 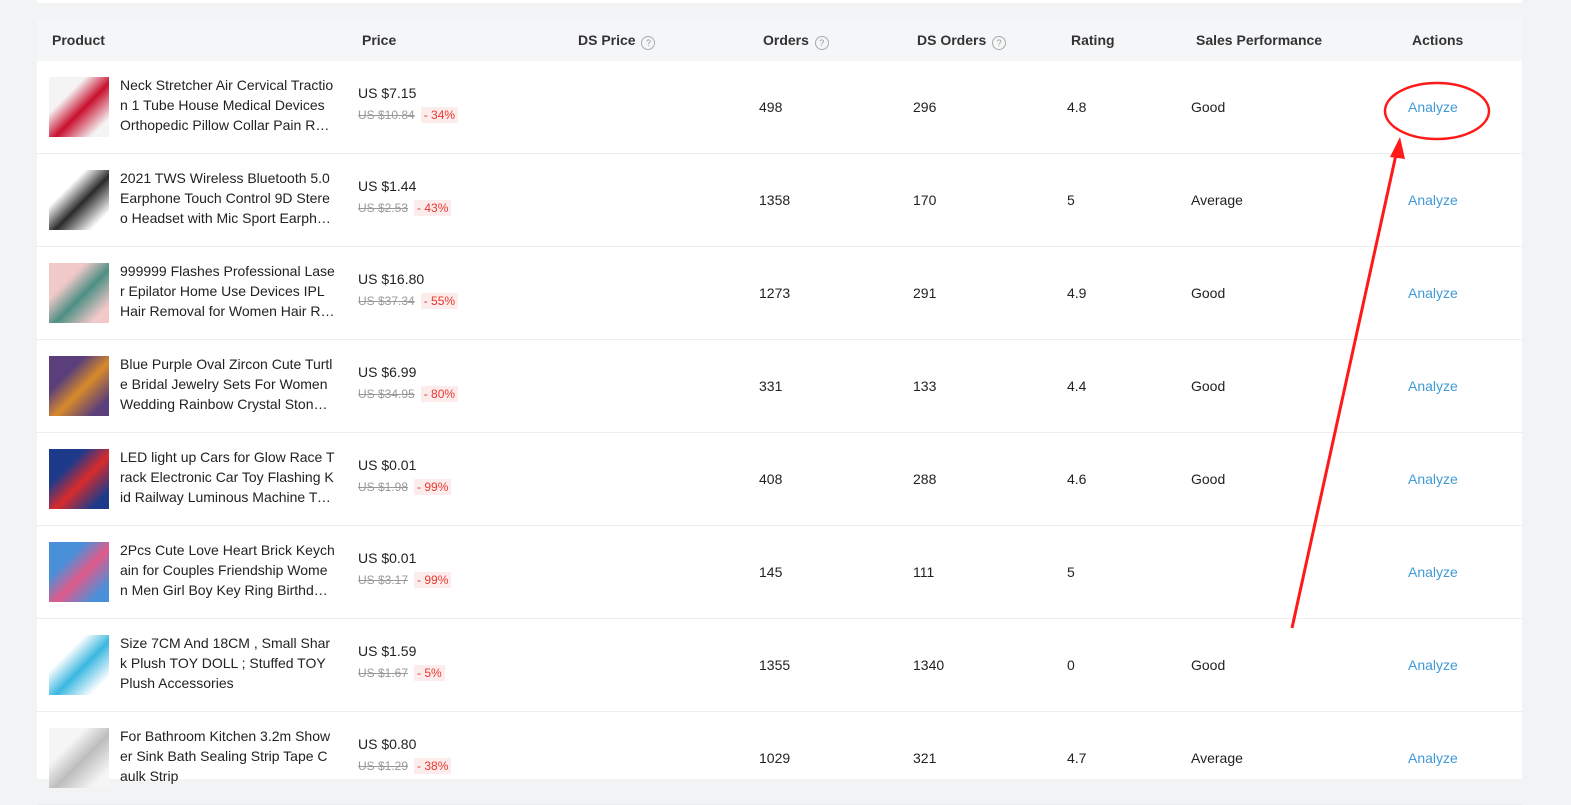 What do you see at coordinates (952, 40) in the screenshot?
I see `header-ds-orders-label: DS Orders` at bounding box center [952, 40].